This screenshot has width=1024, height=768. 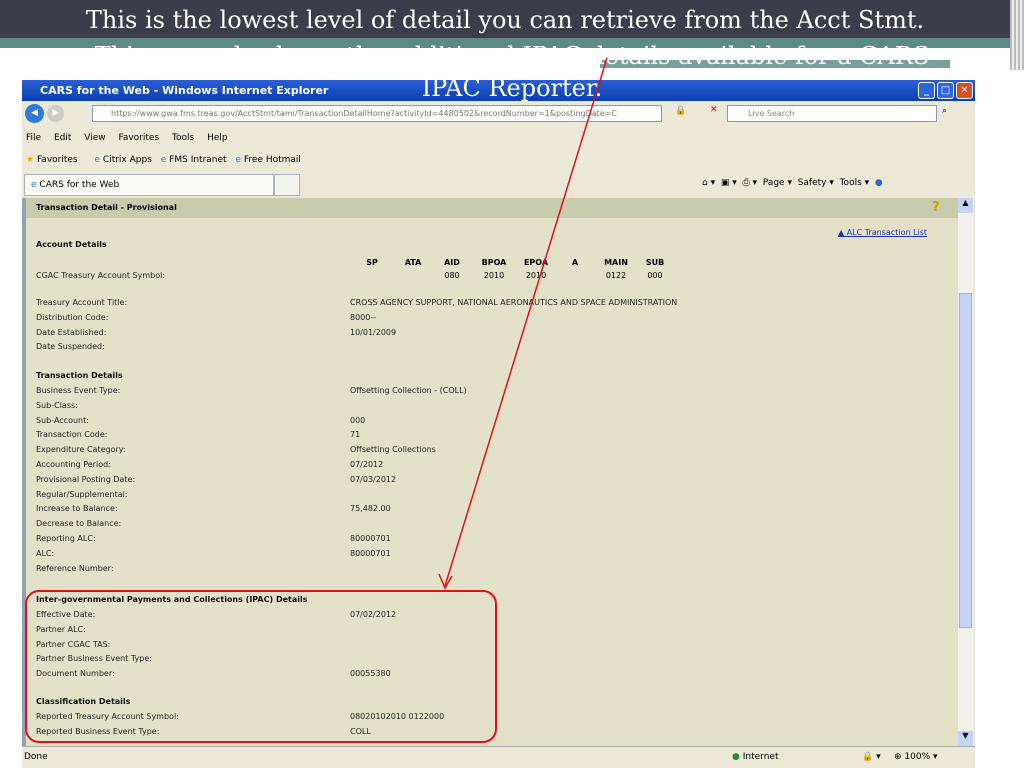 I want to click on annotation-arrow, so click(x=523, y=323).